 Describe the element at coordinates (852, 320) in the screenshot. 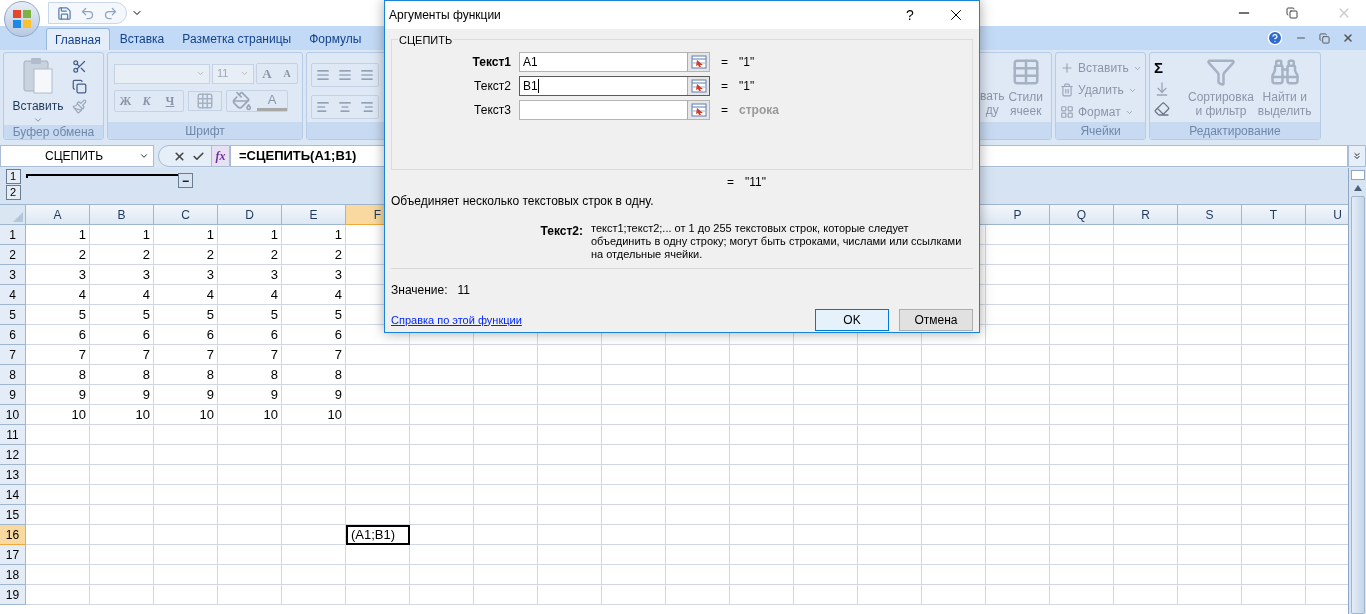

I see `dialog-button: OK` at that location.